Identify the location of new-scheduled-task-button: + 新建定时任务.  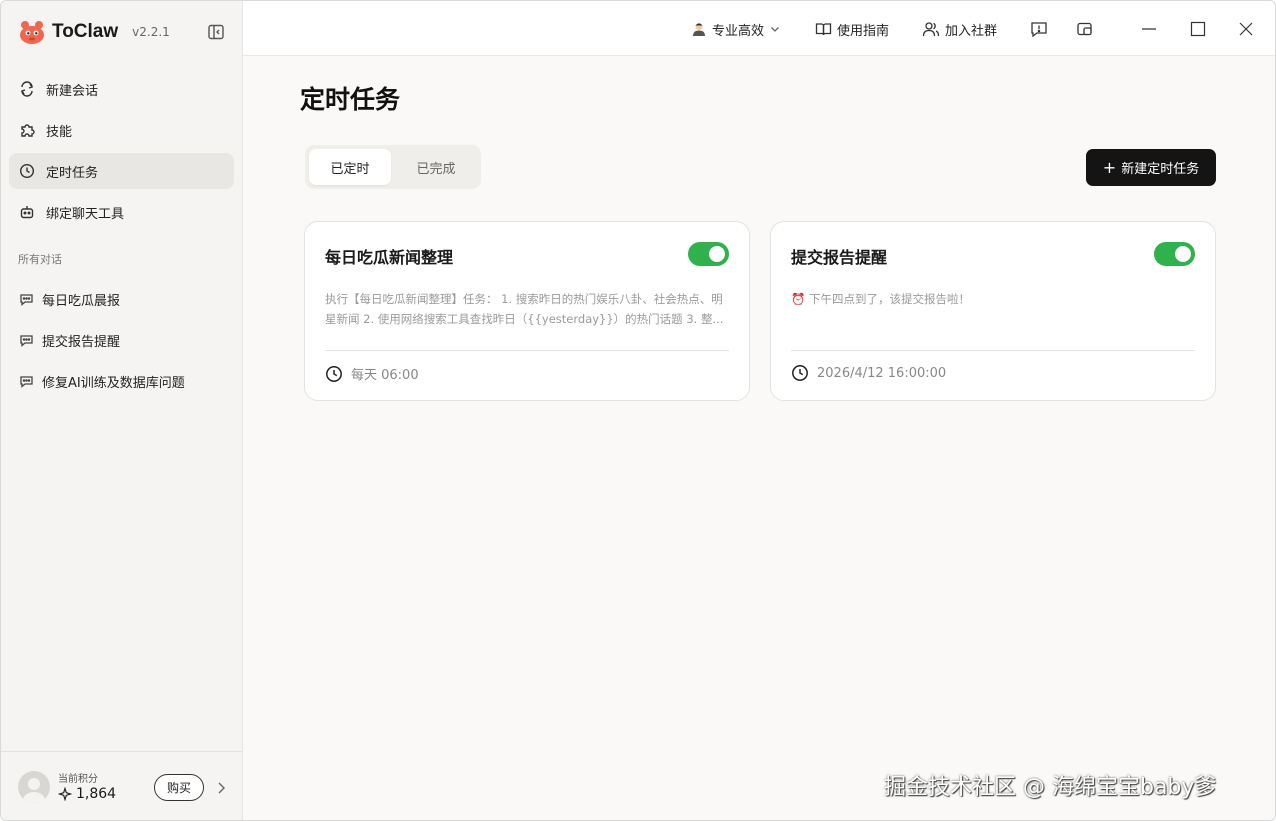
(1151, 167).